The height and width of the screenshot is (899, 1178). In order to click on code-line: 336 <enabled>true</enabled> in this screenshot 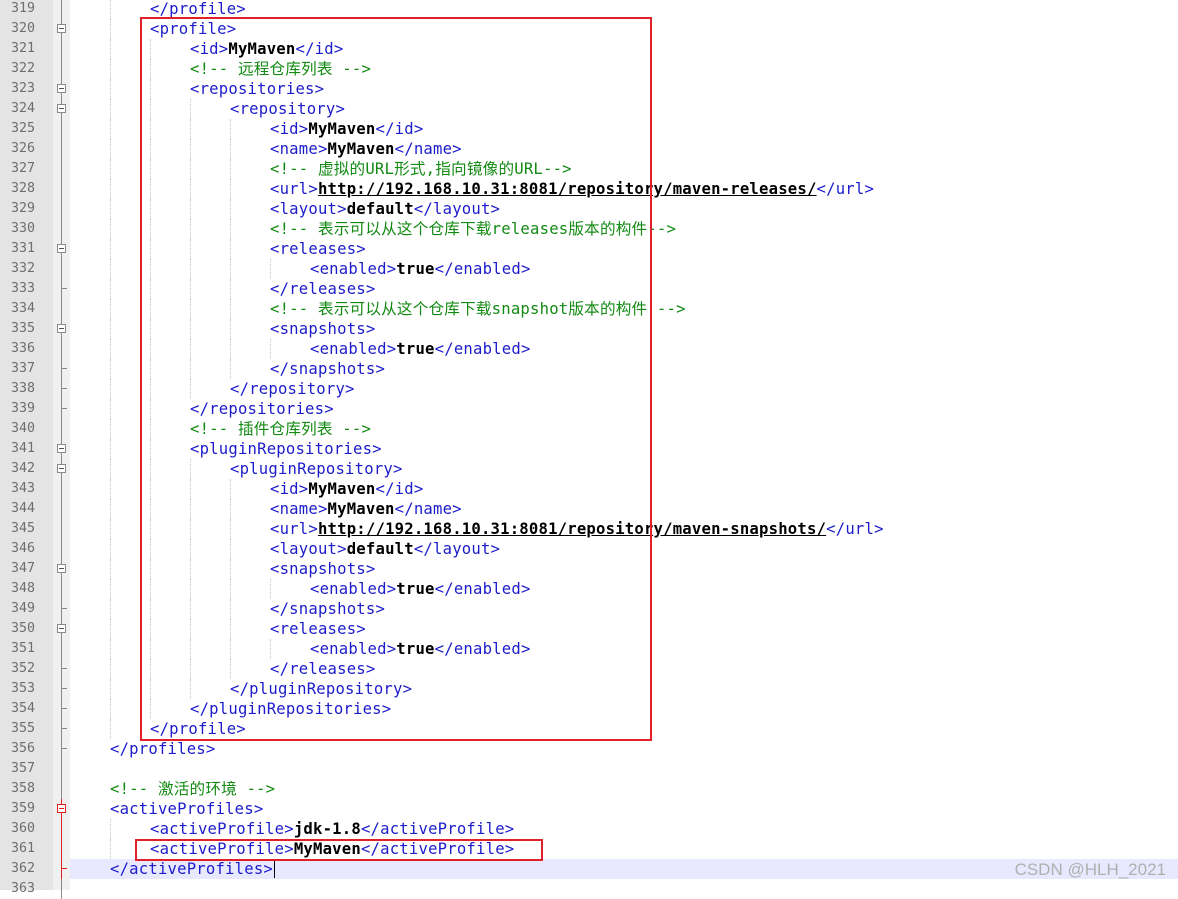, I will do `click(589, 349)`.